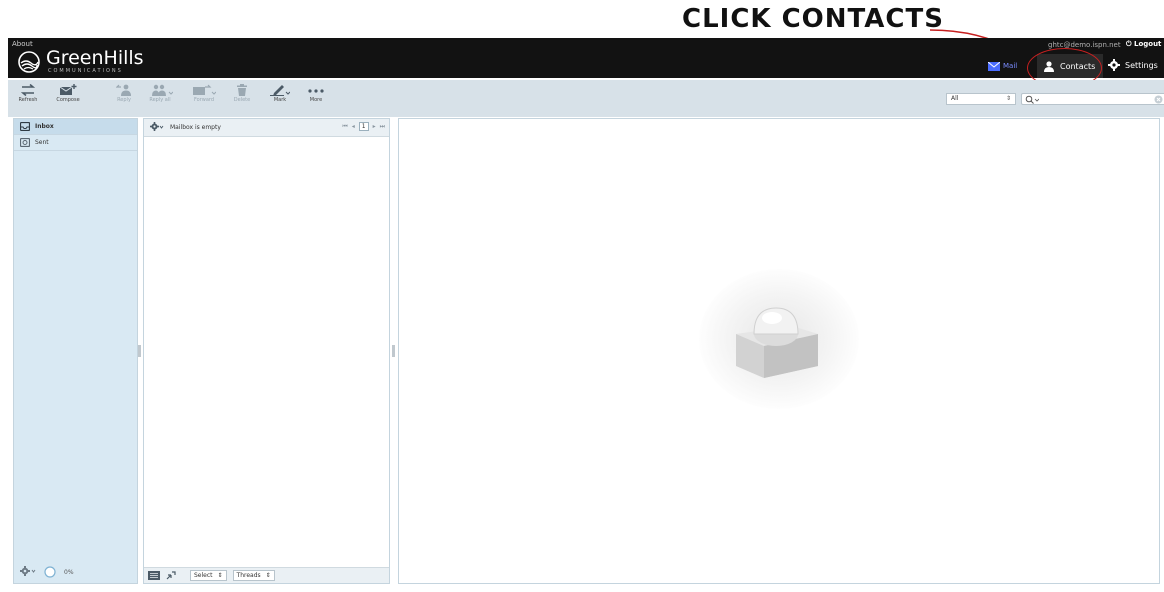 This screenshot has width=1164, height=592. What do you see at coordinates (1002, 66) in the screenshot?
I see `nav-mail-button: Mail` at bounding box center [1002, 66].